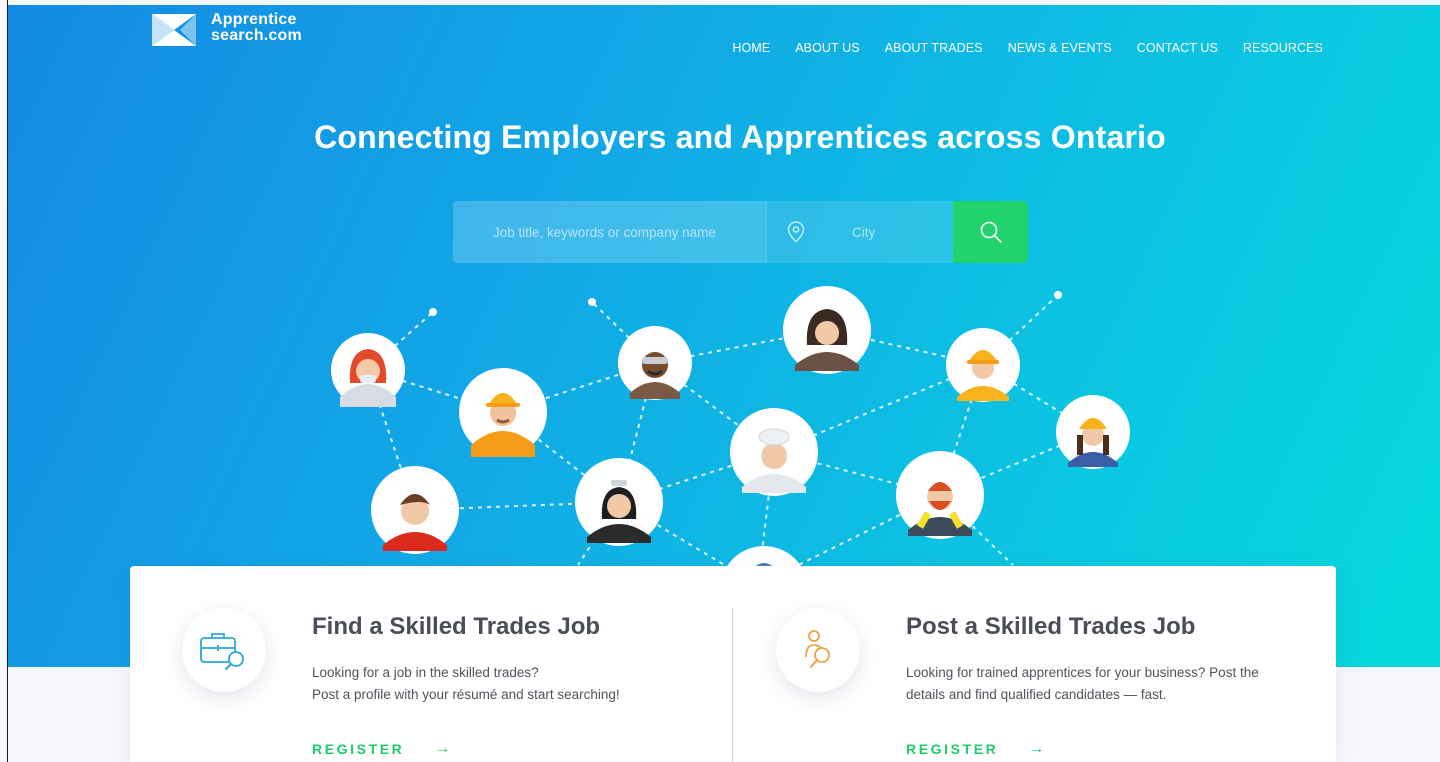  Describe the element at coordinates (609, 232) in the screenshot. I see `keywords-search-input` at that location.